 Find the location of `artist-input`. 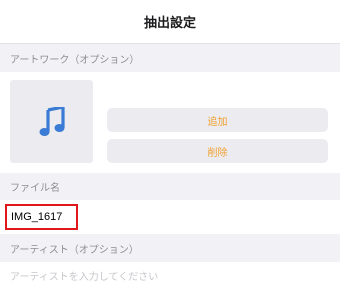

artist-input is located at coordinates (170, 277).